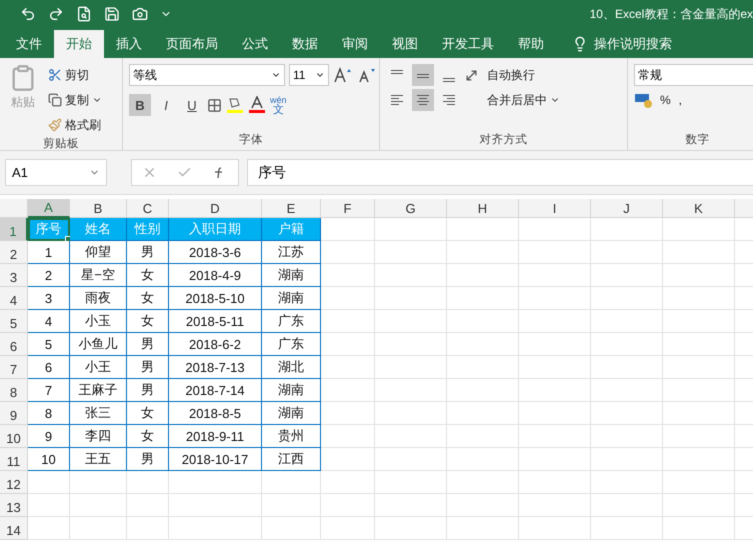  Describe the element at coordinates (56, 14) in the screenshot. I see `redo-icon` at that location.